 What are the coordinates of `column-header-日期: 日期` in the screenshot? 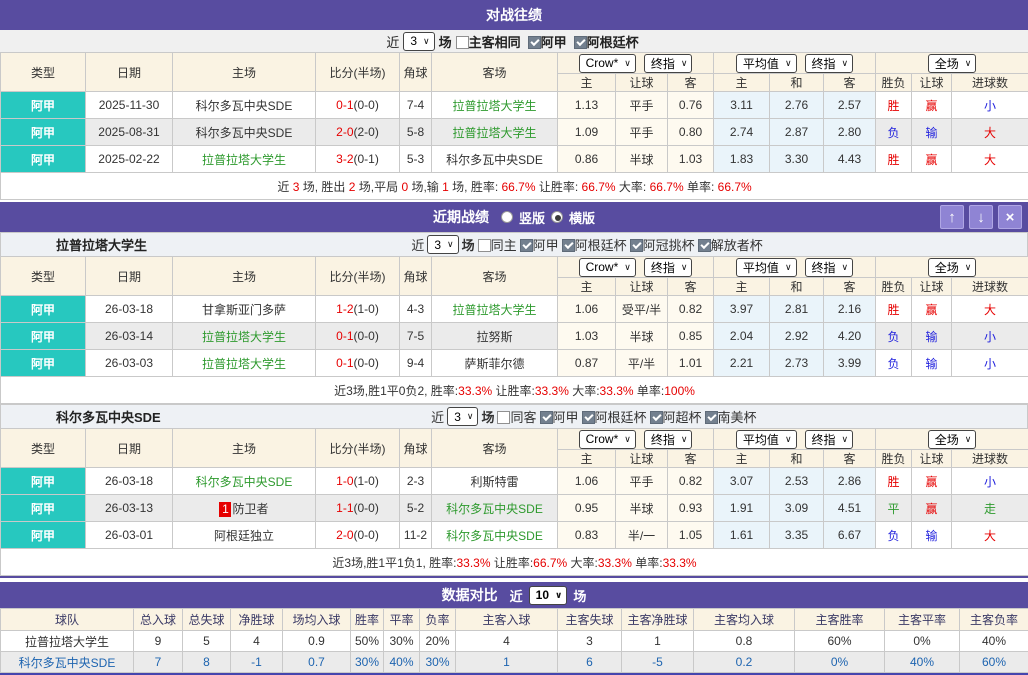 It's located at (129, 72).